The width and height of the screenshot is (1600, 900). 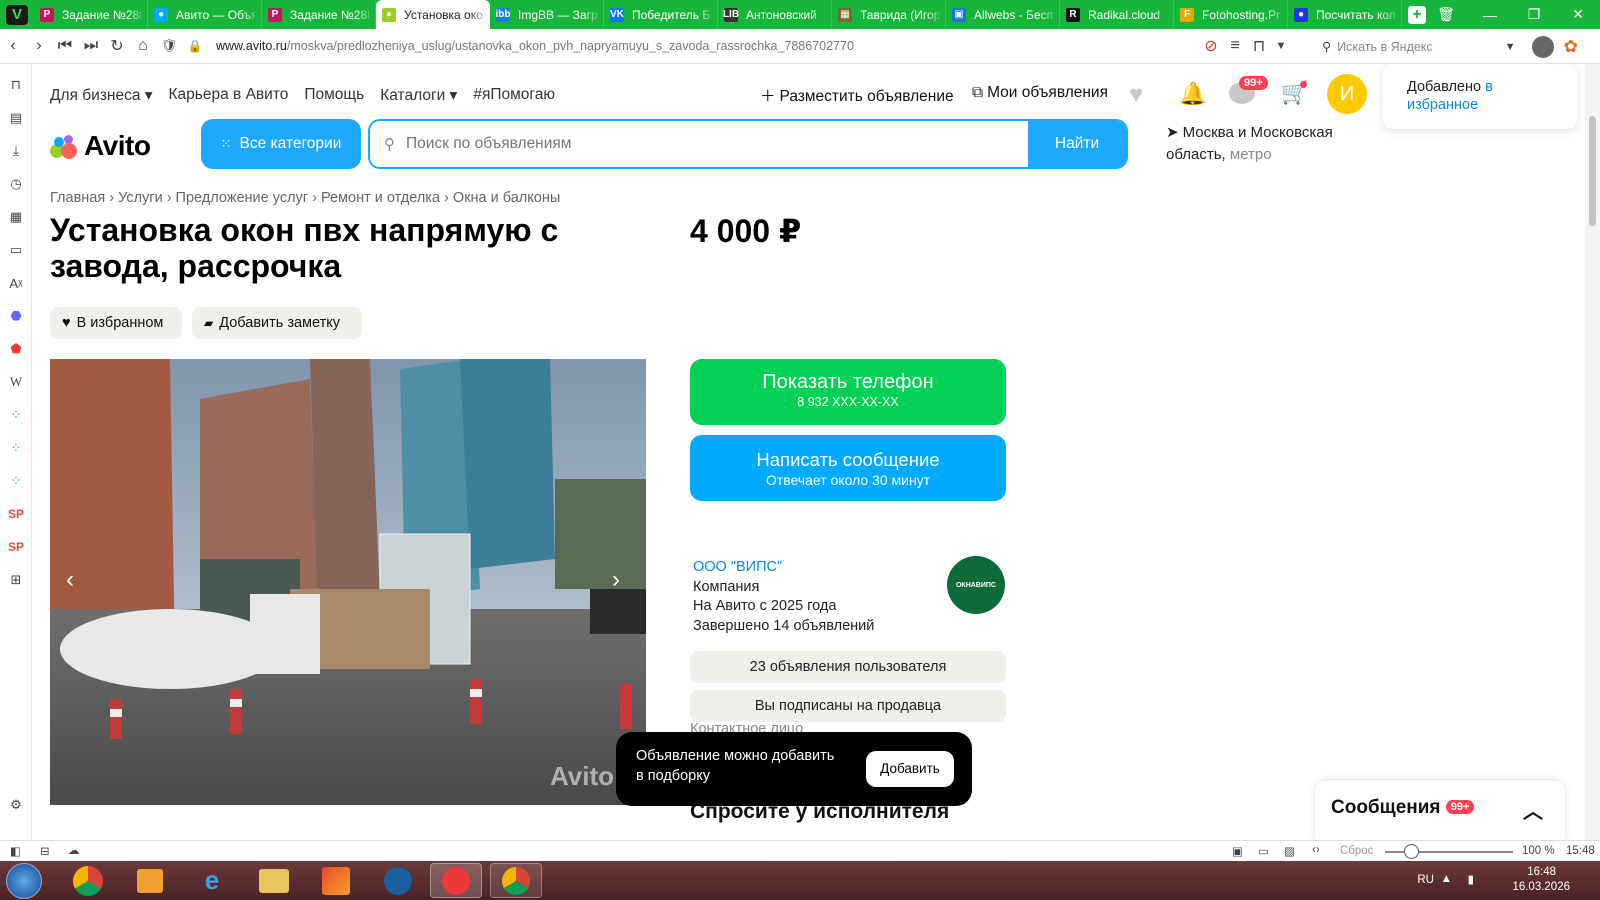 What do you see at coordinates (516, 880) in the screenshot?
I see `chrome-taskbar-icon` at bounding box center [516, 880].